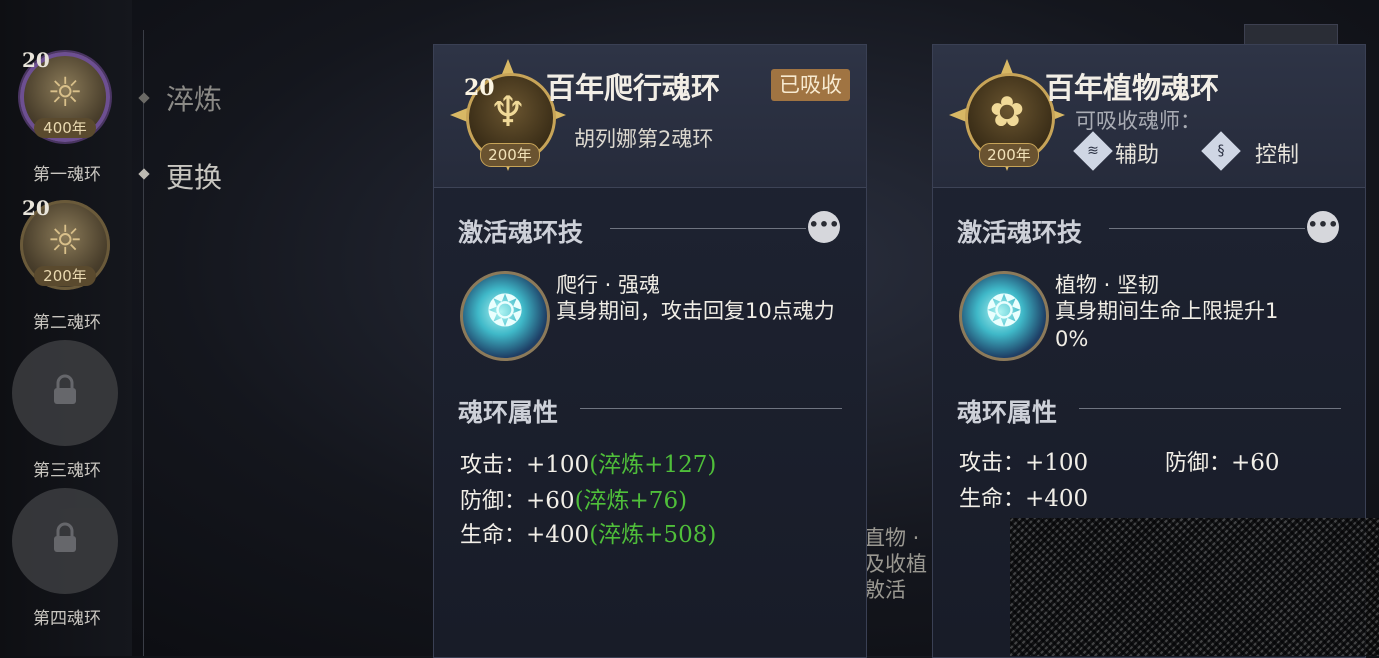  Describe the element at coordinates (588, 535) in the screenshot. I see `stat-hp: 生命：+400(淬炼+508)` at that location.